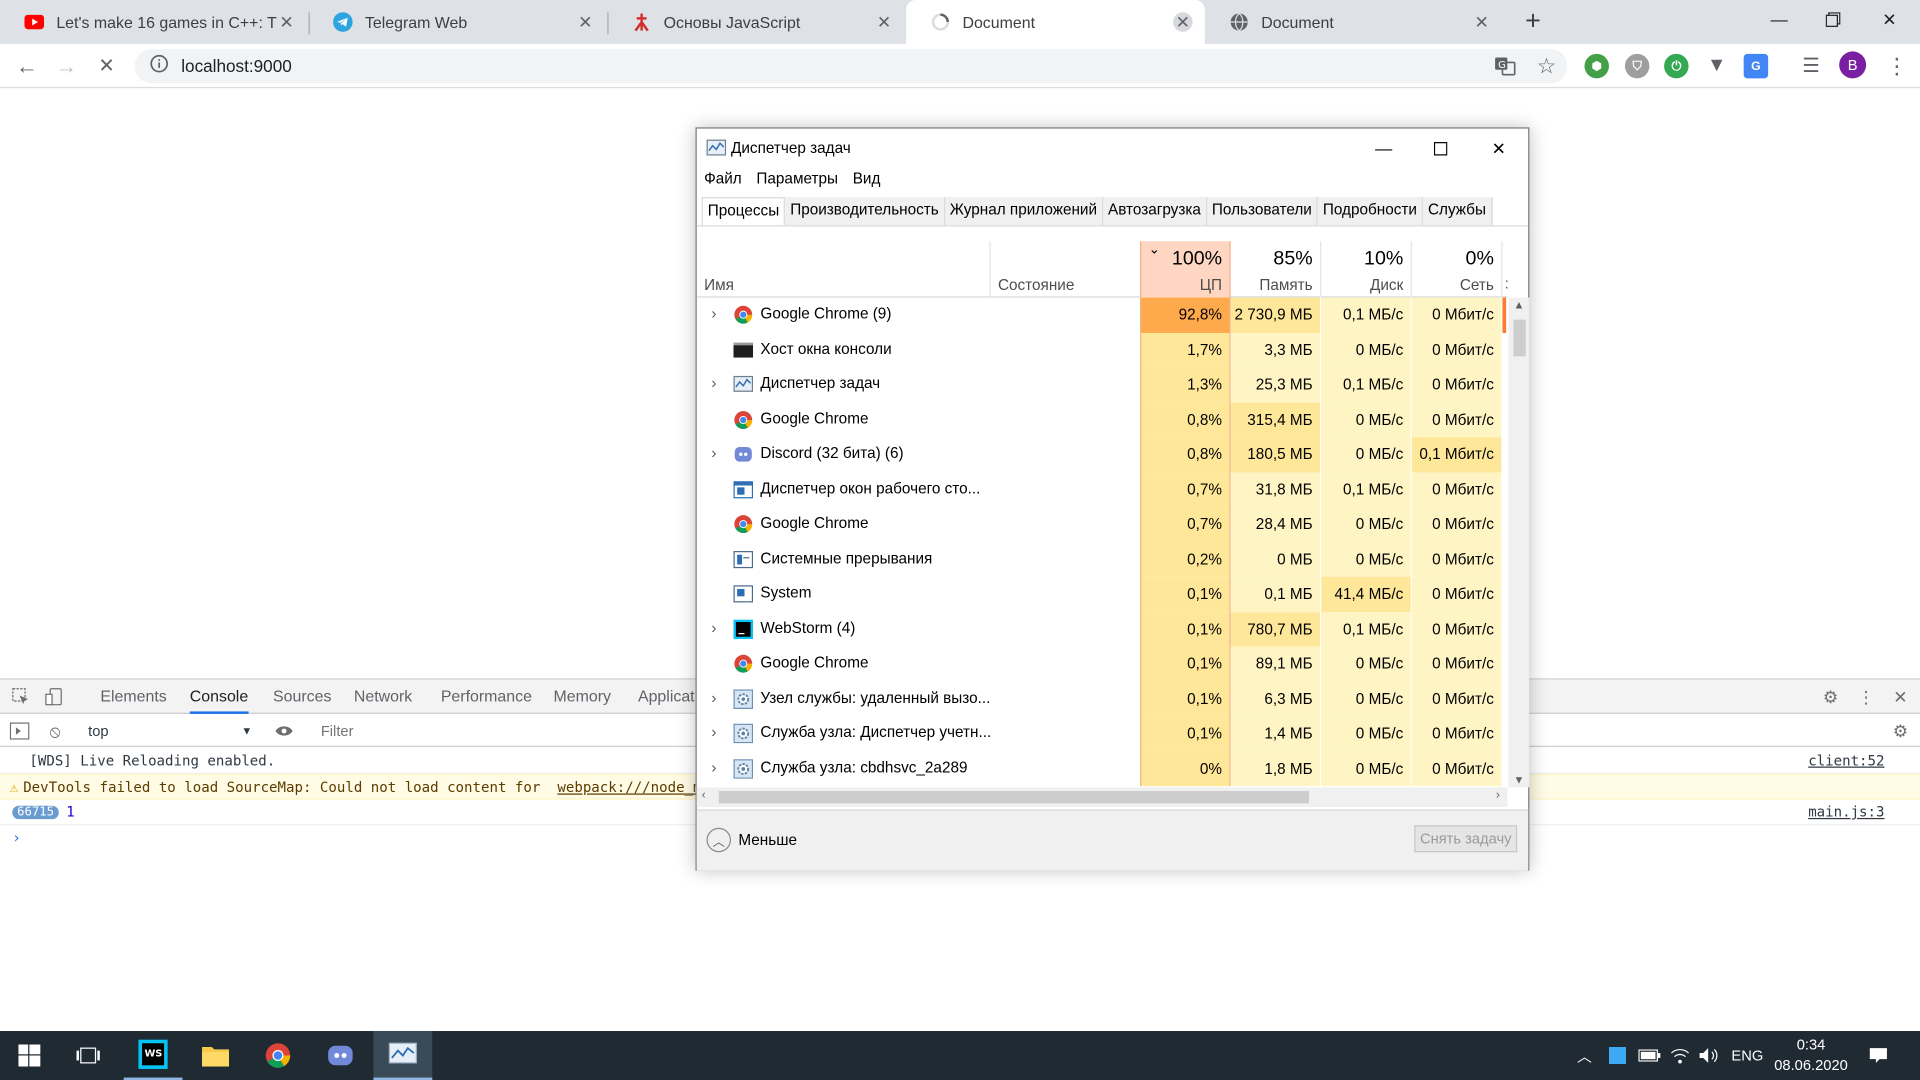  Describe the element at coordinates (458, 22) in the screenshot. I see `browser-tab-telegram: Telegram Web ✕` at that location.